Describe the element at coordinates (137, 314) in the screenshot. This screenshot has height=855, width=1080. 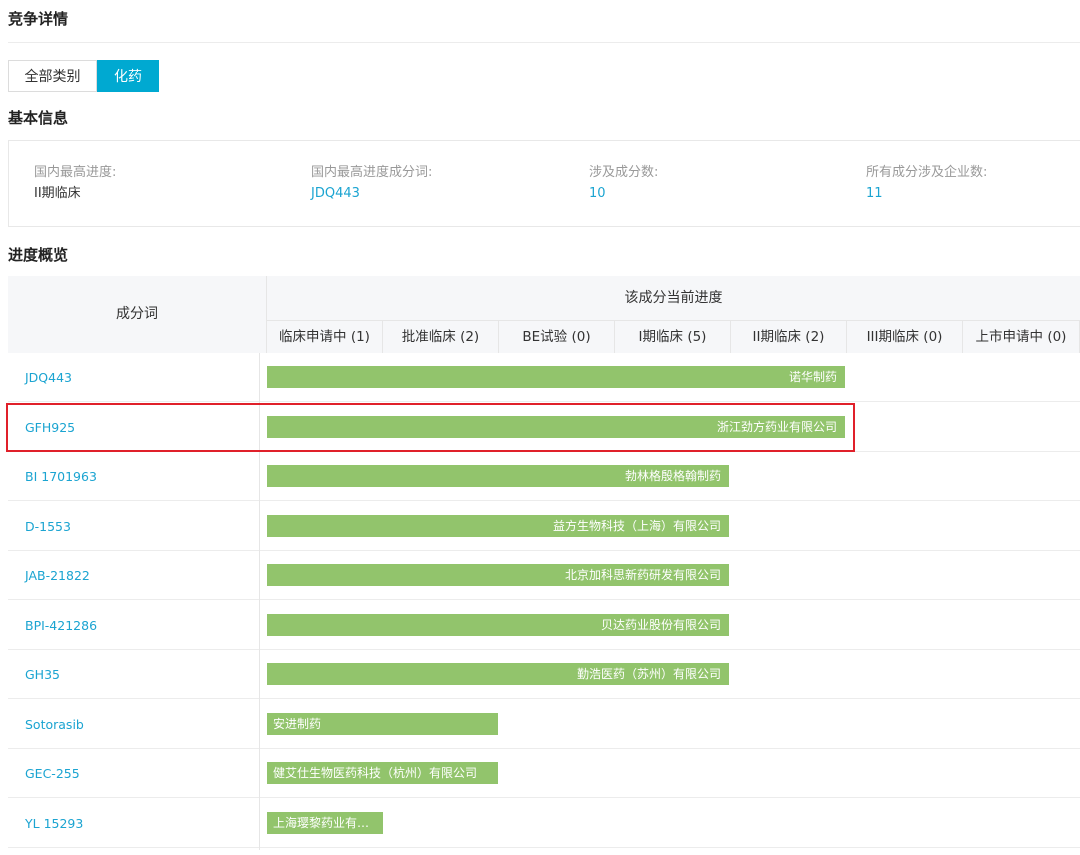
I see `ingredient-column-header: 成分词` at that location.